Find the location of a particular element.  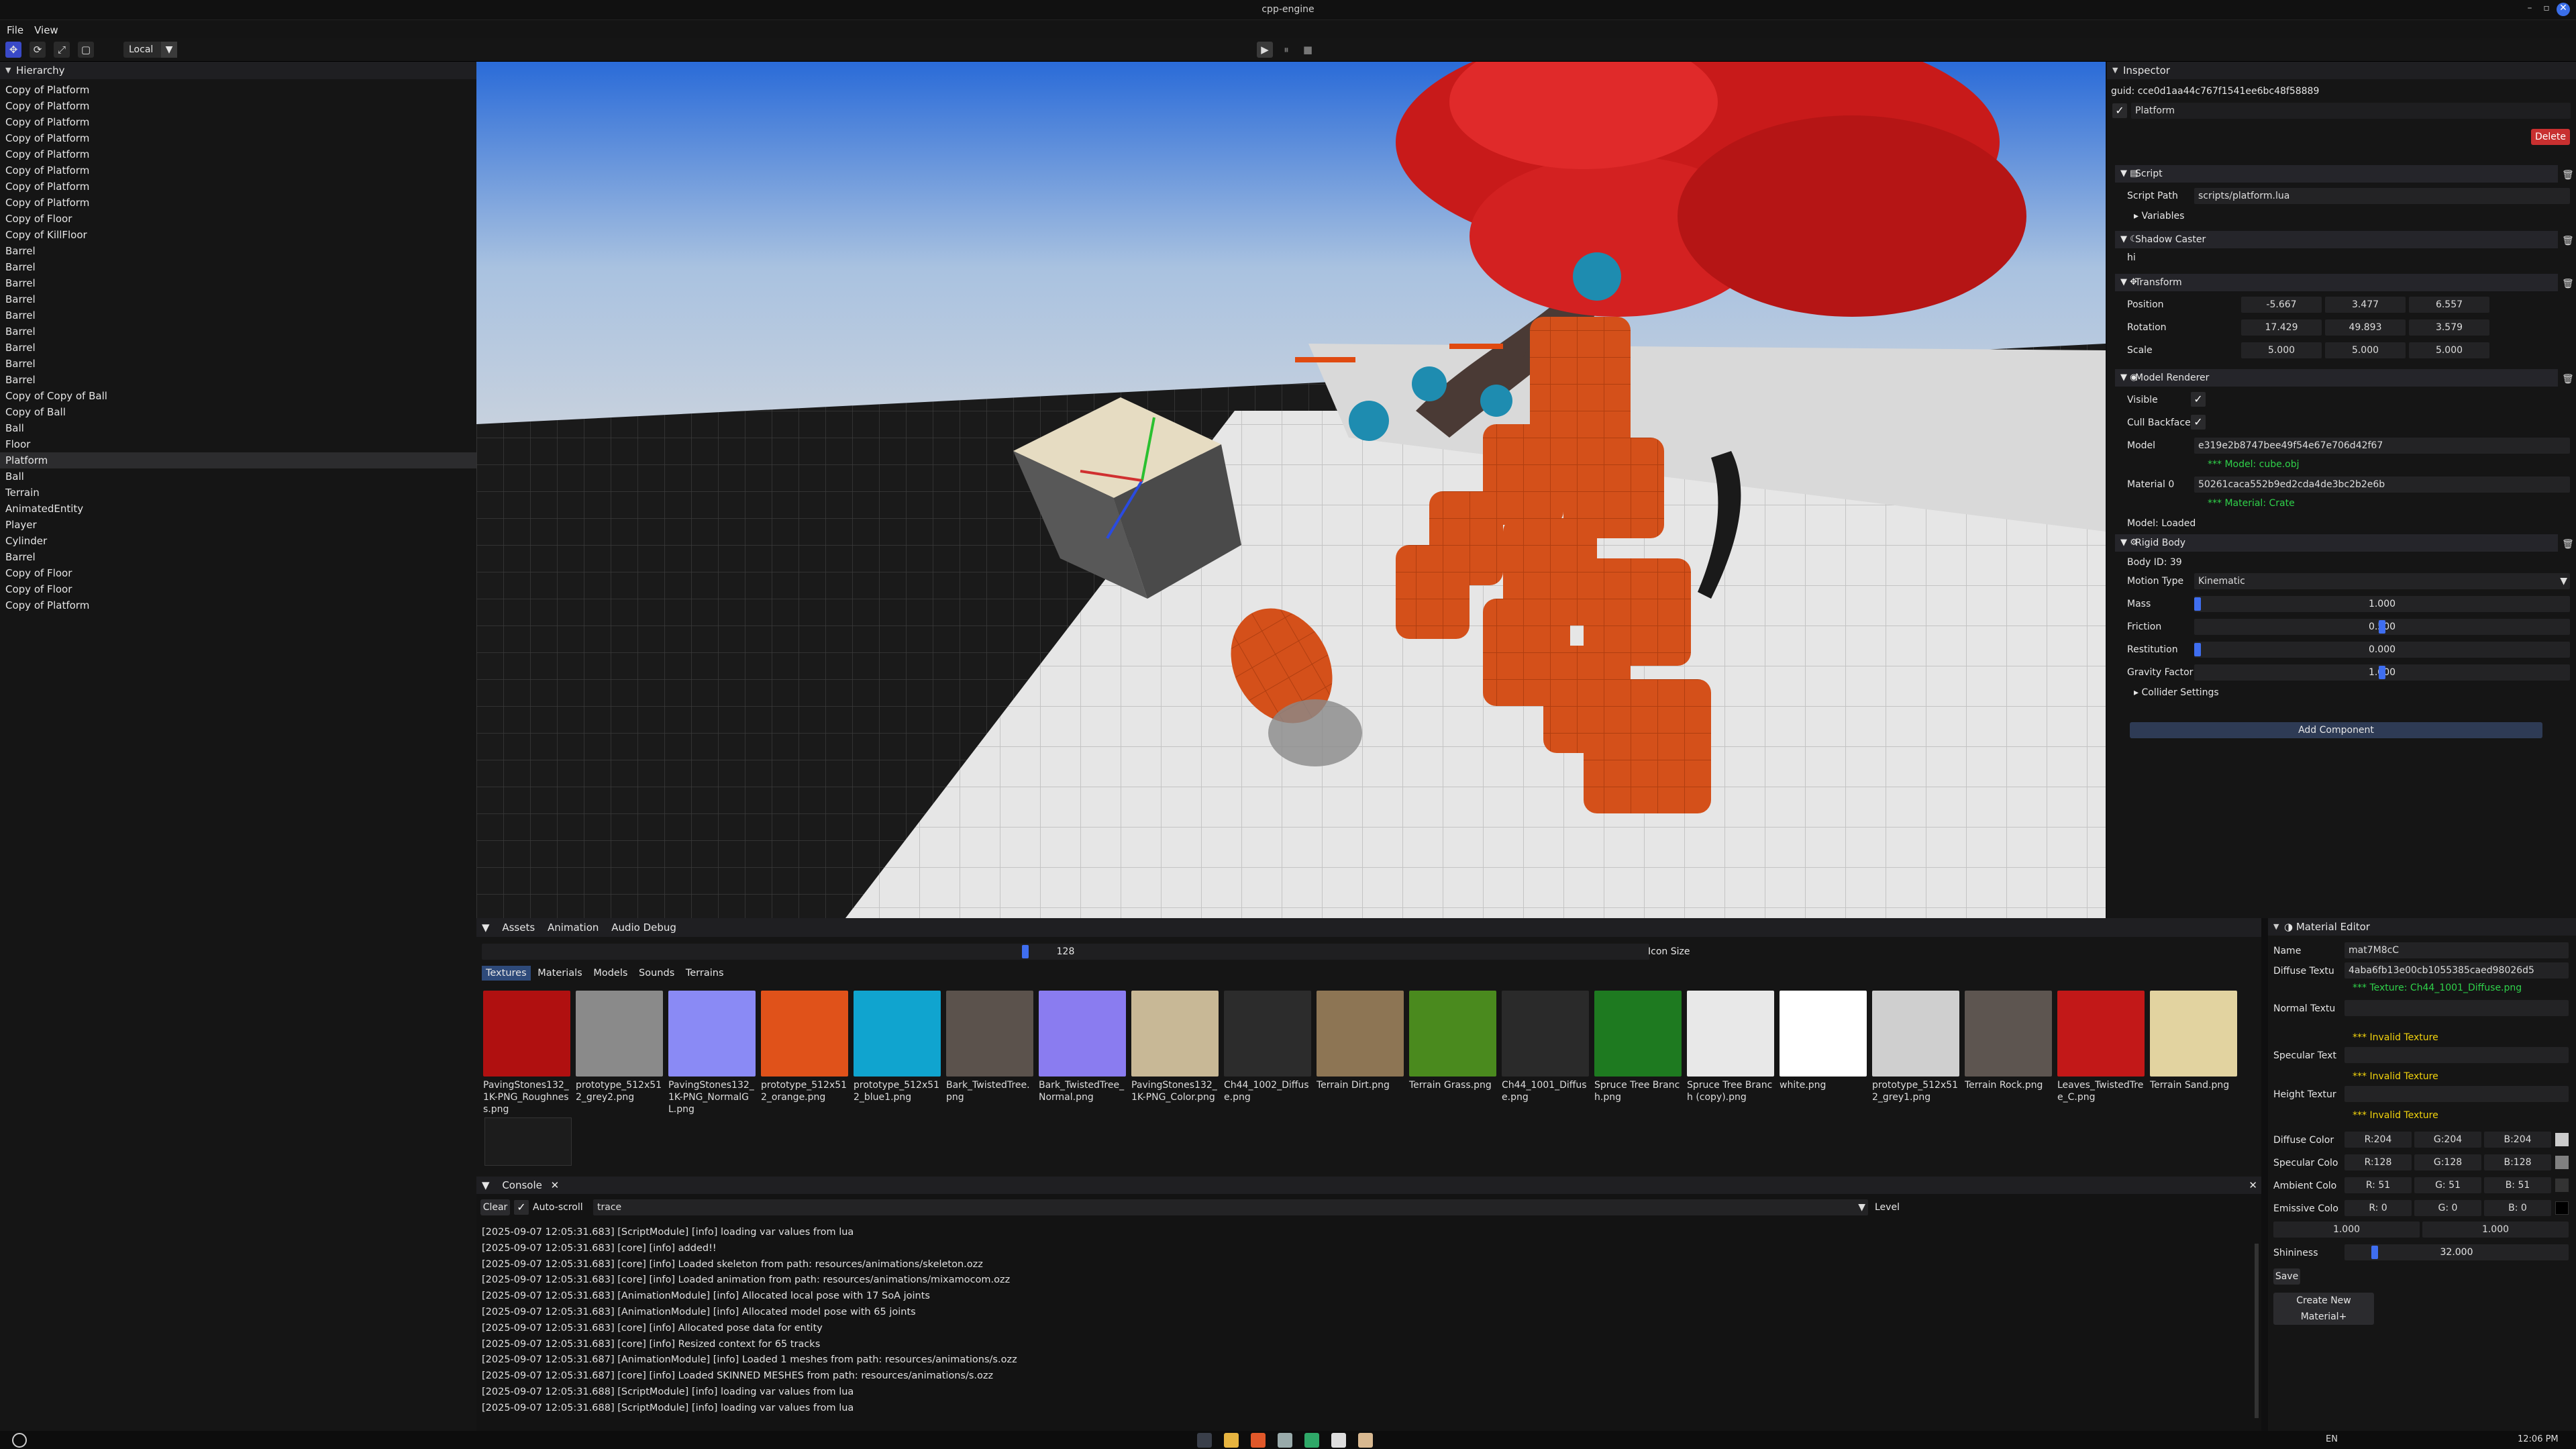

specular-texture-input is located at coordinates (2457, 1055).